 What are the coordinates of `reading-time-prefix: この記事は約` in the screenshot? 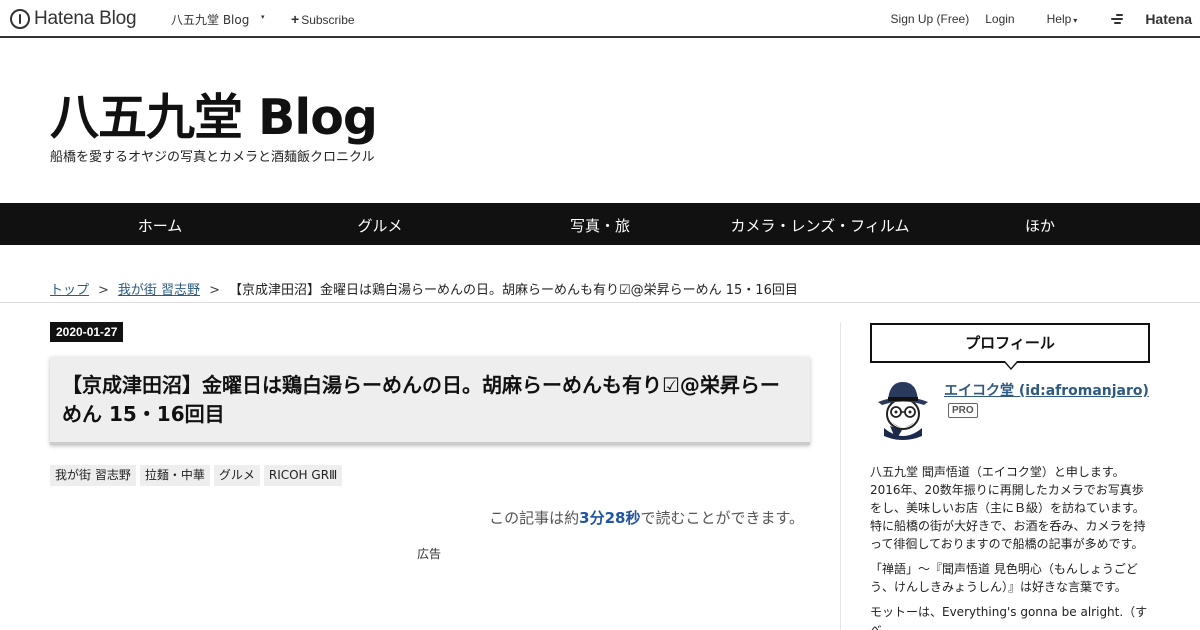 It's located at (534, 518).